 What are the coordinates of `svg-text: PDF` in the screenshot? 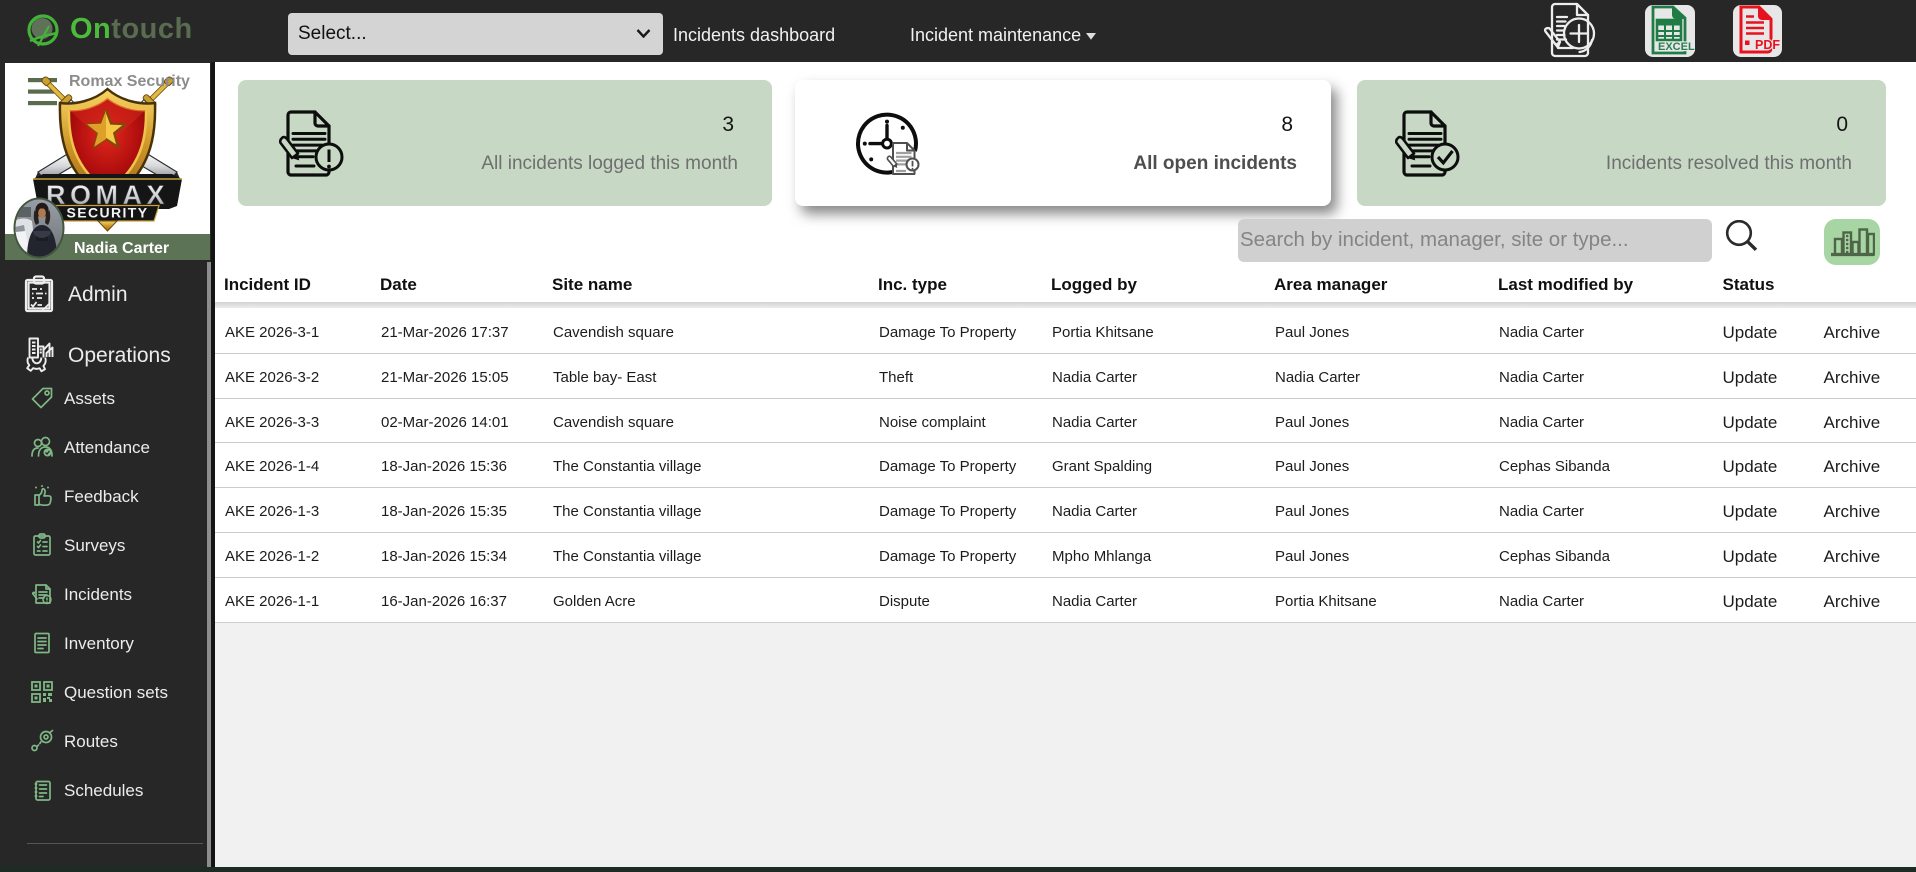 It's located at (1767, 45).